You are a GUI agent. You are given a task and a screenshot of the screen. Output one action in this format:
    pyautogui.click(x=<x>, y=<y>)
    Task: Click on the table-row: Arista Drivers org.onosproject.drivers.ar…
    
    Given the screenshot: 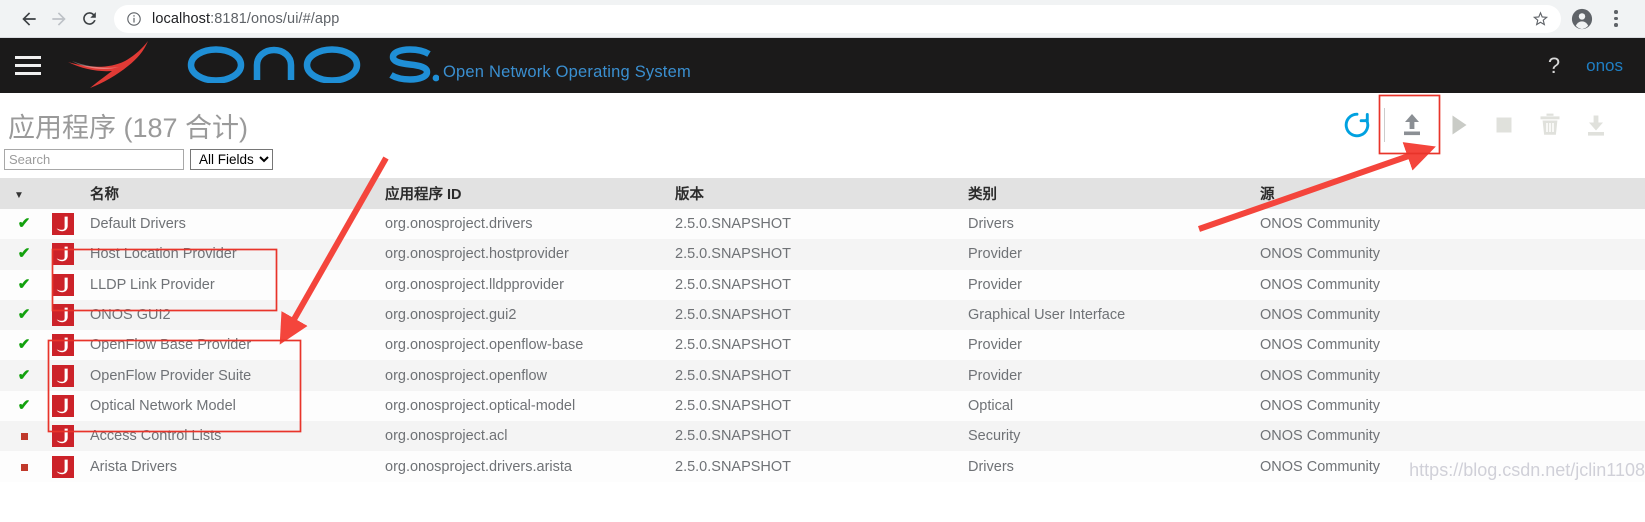 What is the action you would take?
    pyautogui.click(x=822, y=466)
    